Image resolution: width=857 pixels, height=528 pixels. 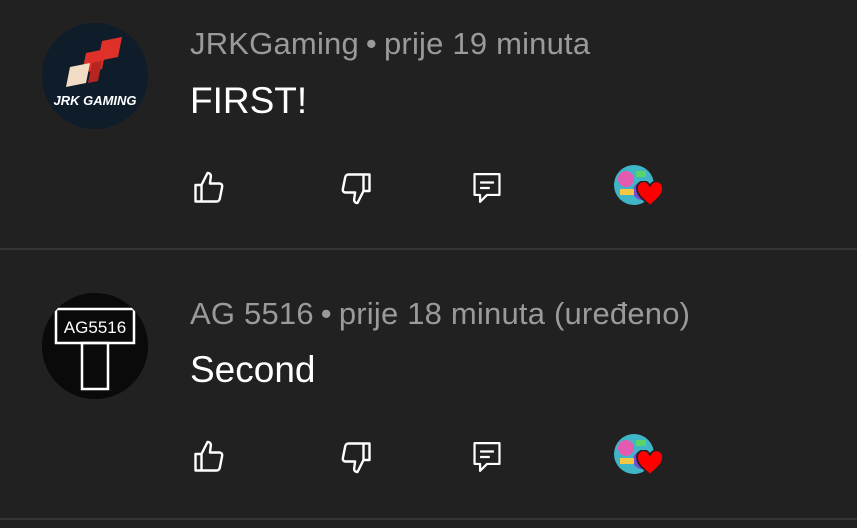 What do you see at coordinates (428, 519) in the screenshot?
I see `comment-divider` at bounding box center [428, 519].